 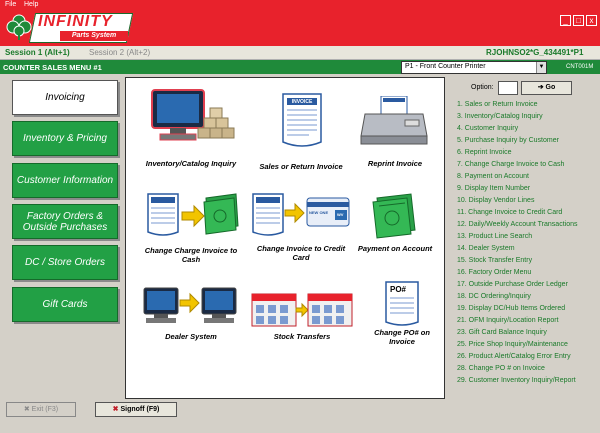 I want to click on user-session-id: RJOHNSO2*G_434491*P1, so click(x=535, y=52).